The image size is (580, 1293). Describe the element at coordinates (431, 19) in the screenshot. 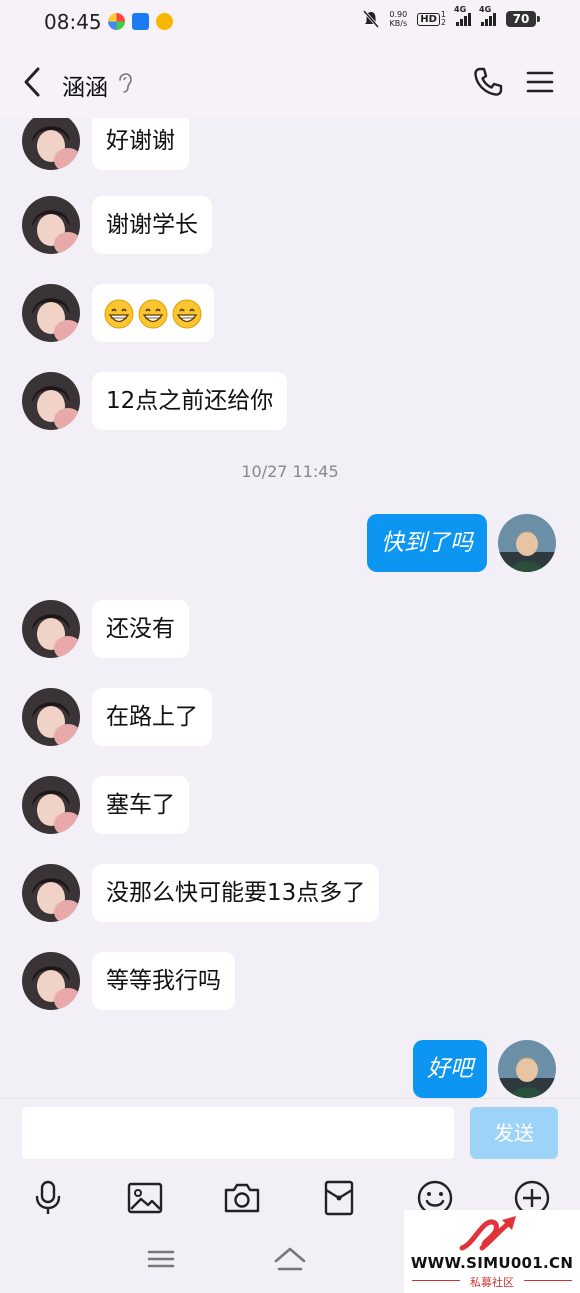

I see `hd-indicator: HD 12` at that location.